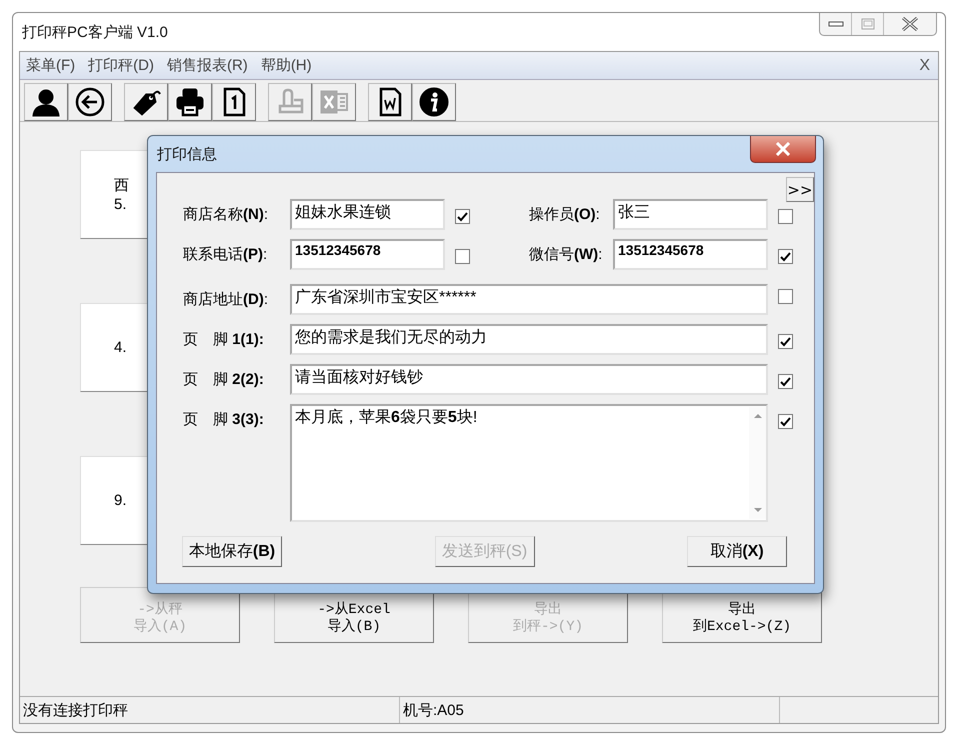 The width and height of the screenshot is (961, 742). Describe the element at coordinates (757, 510) in the screenshot. I see `scroll-down-icon` at that location.